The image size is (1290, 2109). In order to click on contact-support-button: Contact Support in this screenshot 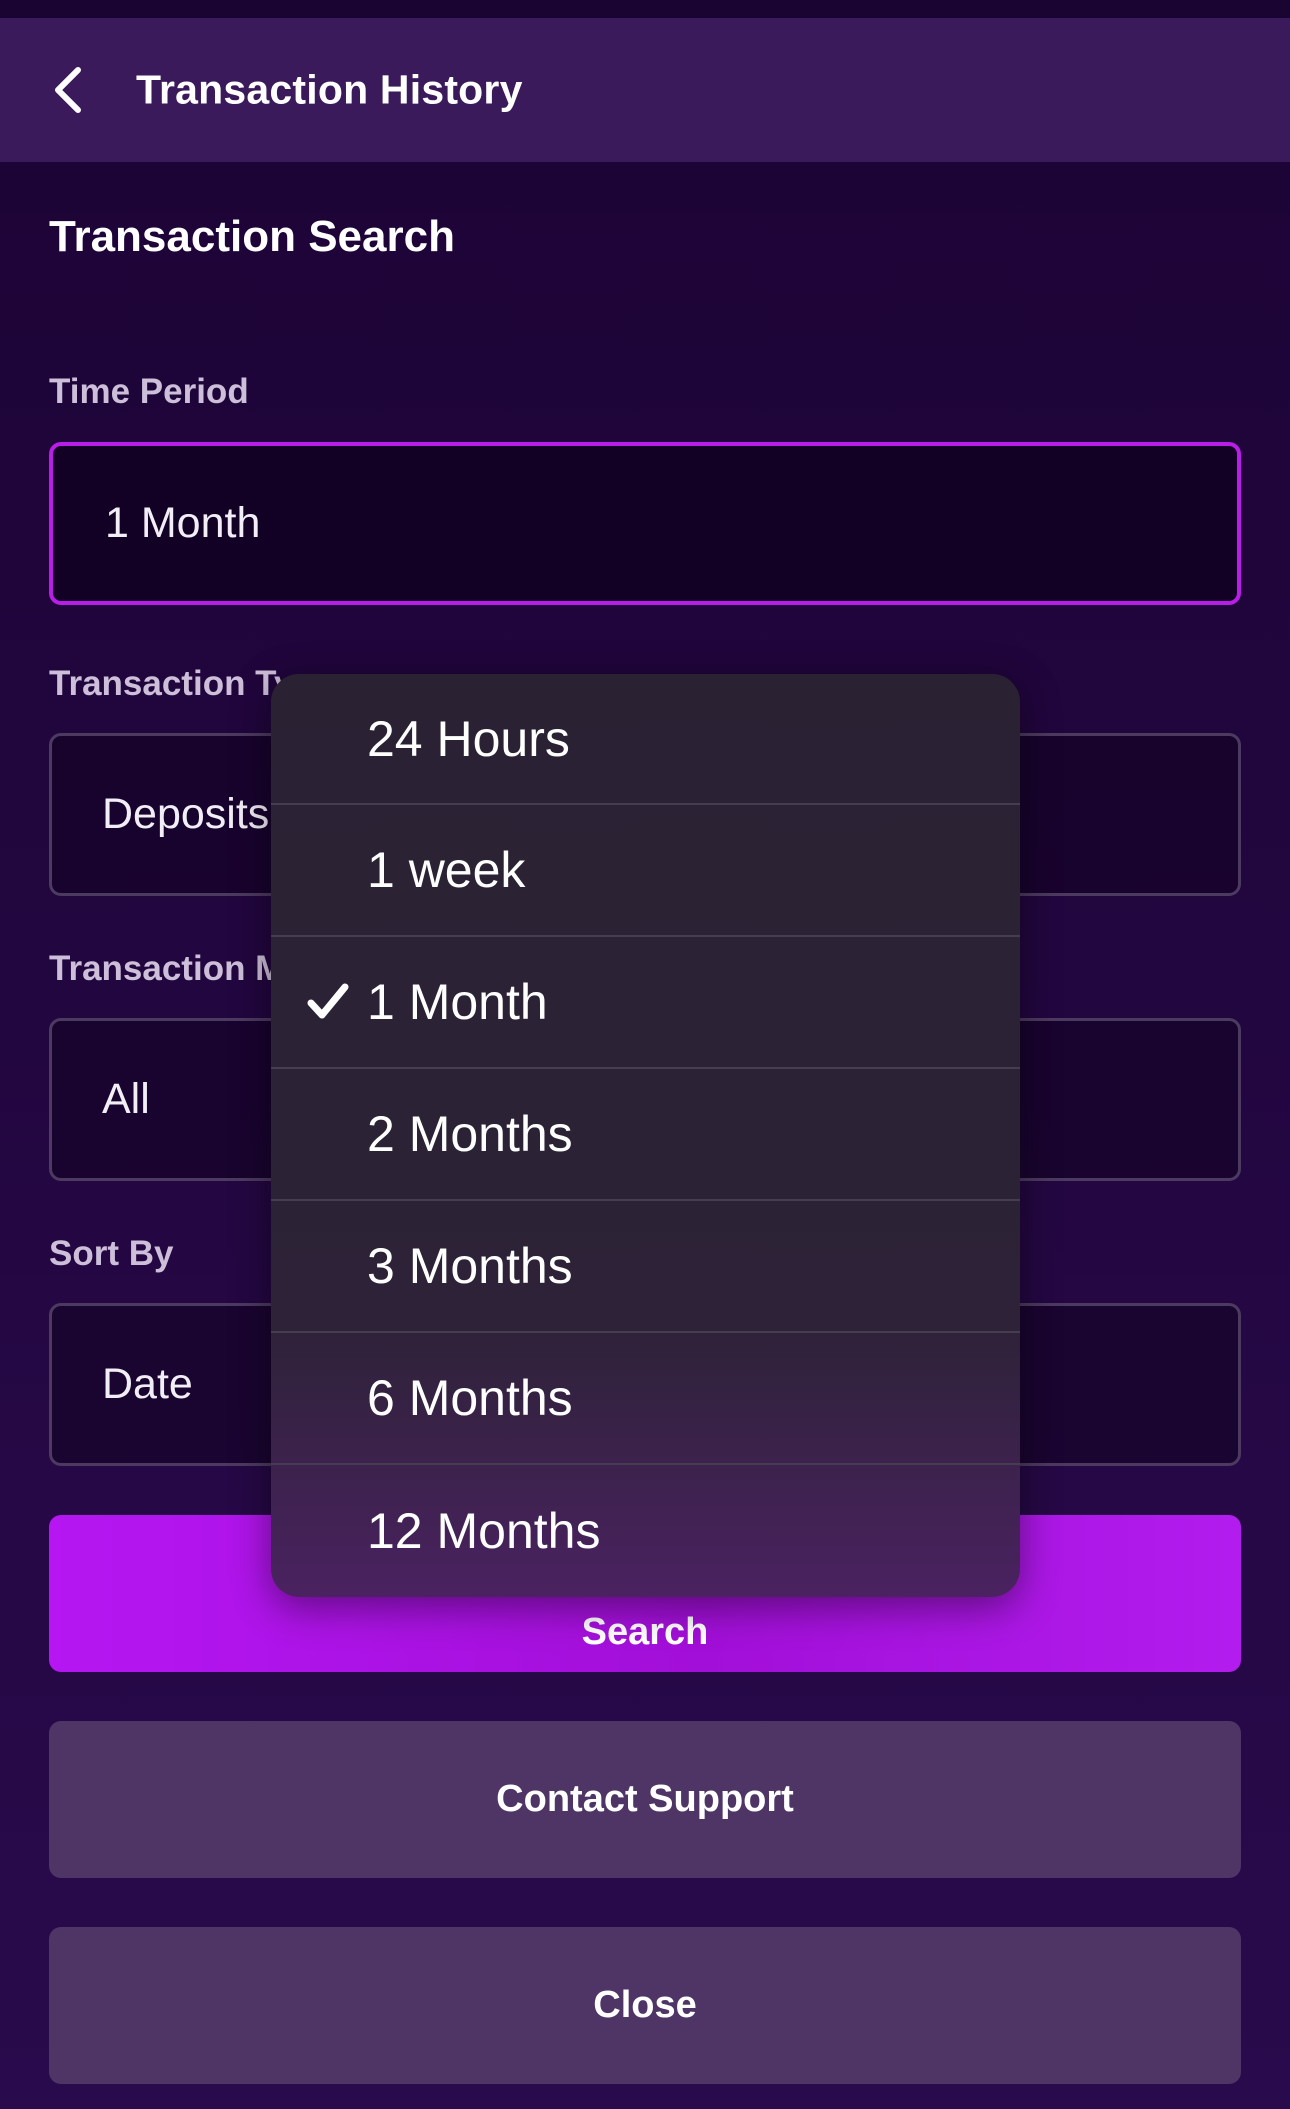, I will do `click(645, 1799)`.